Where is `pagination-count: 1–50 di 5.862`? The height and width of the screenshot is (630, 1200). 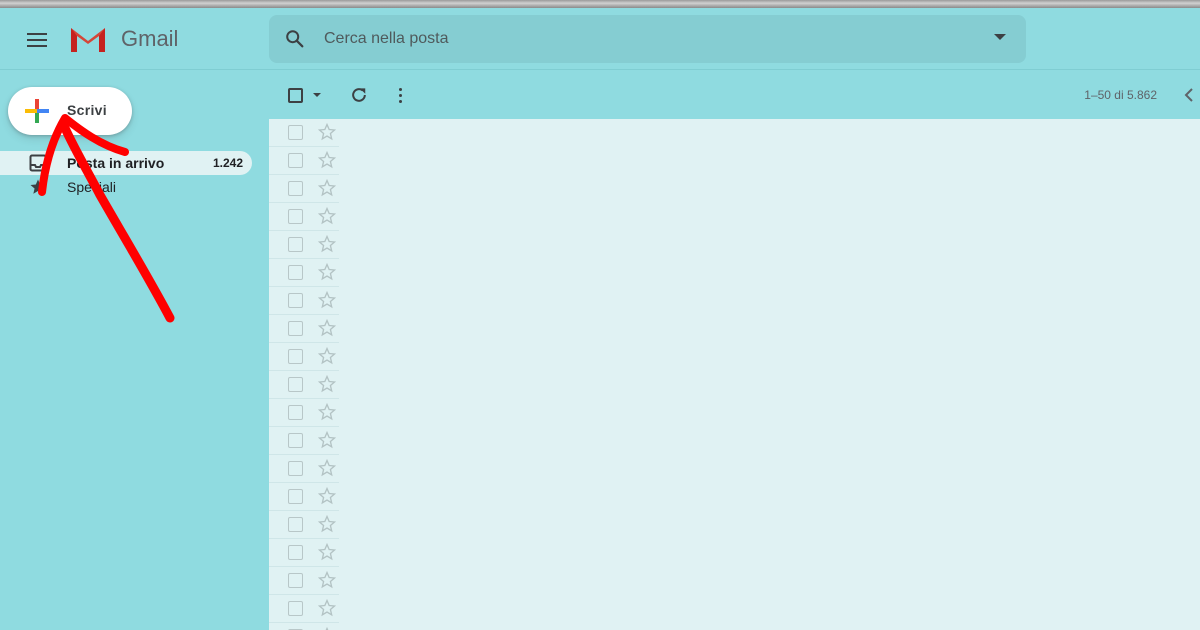
pagination-count: 1–50 di 5.862 is located at coordinates (1120, 95).